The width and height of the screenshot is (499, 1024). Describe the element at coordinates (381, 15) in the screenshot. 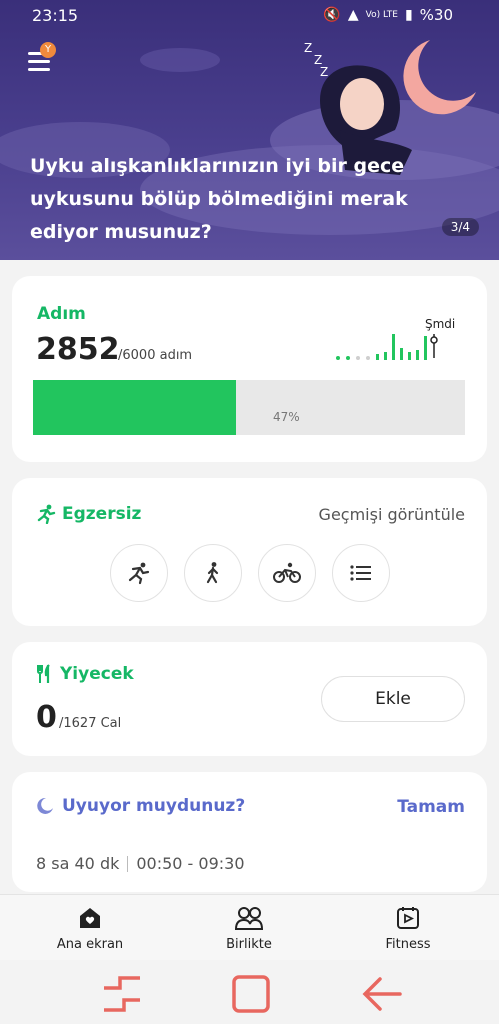

I see `network-label: Vo) LTE` at that location.